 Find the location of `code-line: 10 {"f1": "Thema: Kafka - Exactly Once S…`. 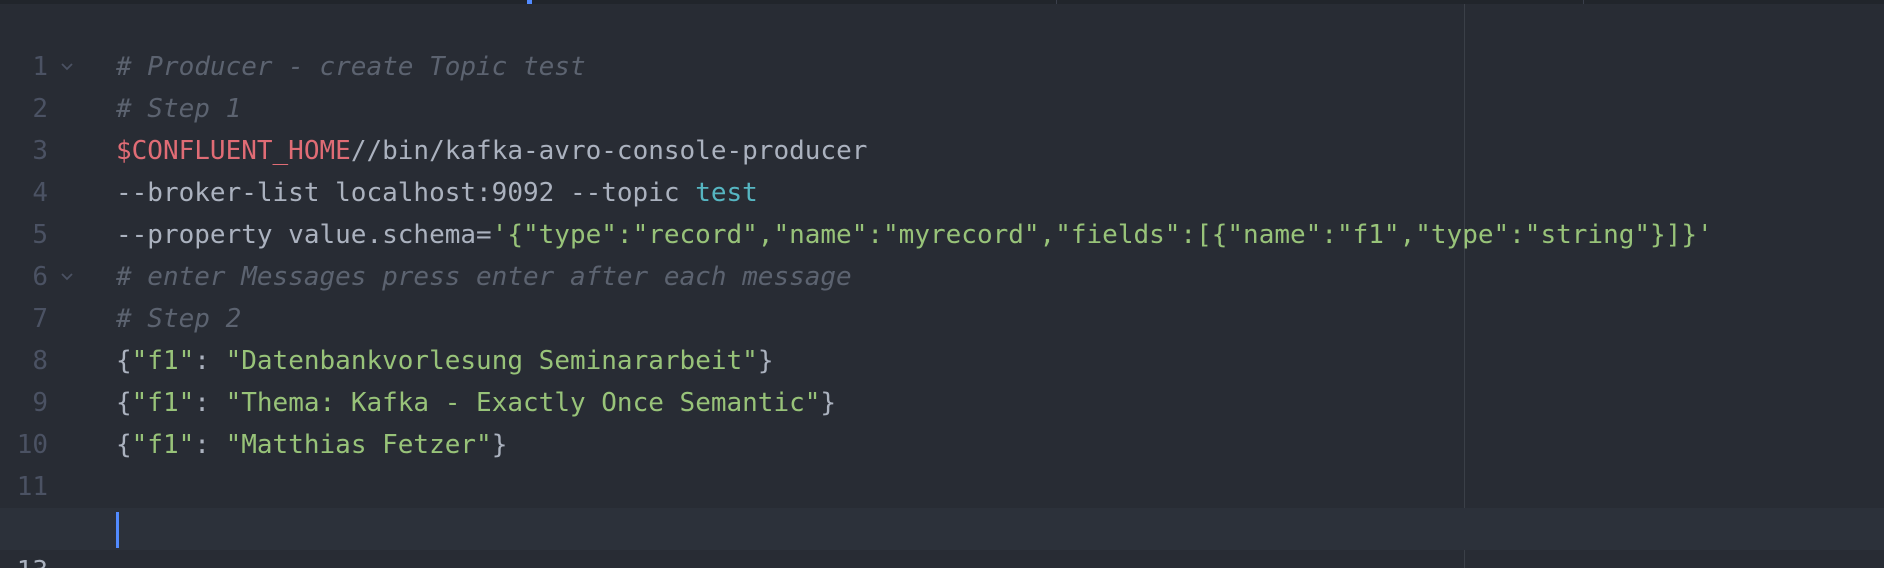

code-line: 10 {"f1": "Thema: Kafka - Exactly Once S… is located at coordinates (942, 421).